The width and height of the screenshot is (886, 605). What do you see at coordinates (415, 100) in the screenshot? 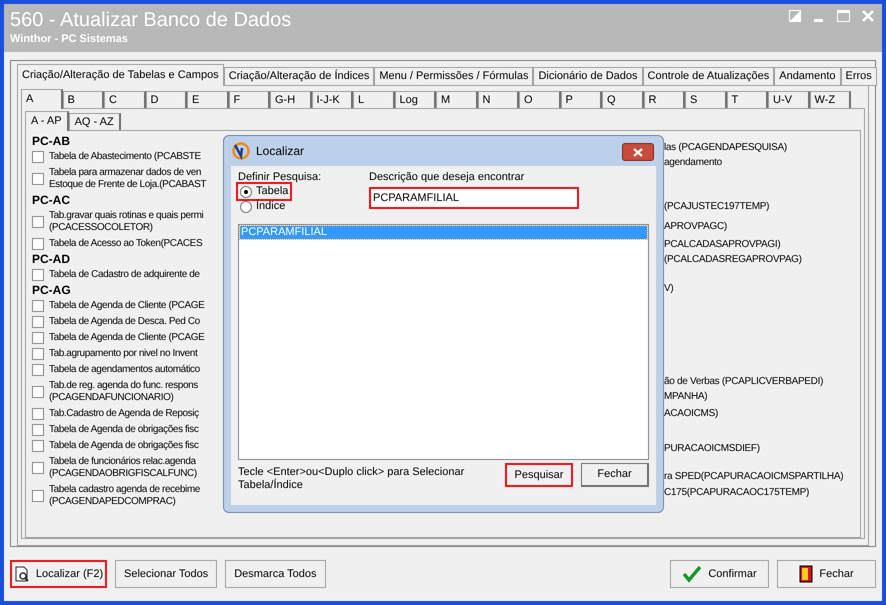
I see `letter-tab: Log` at bounding box center [415, 100].